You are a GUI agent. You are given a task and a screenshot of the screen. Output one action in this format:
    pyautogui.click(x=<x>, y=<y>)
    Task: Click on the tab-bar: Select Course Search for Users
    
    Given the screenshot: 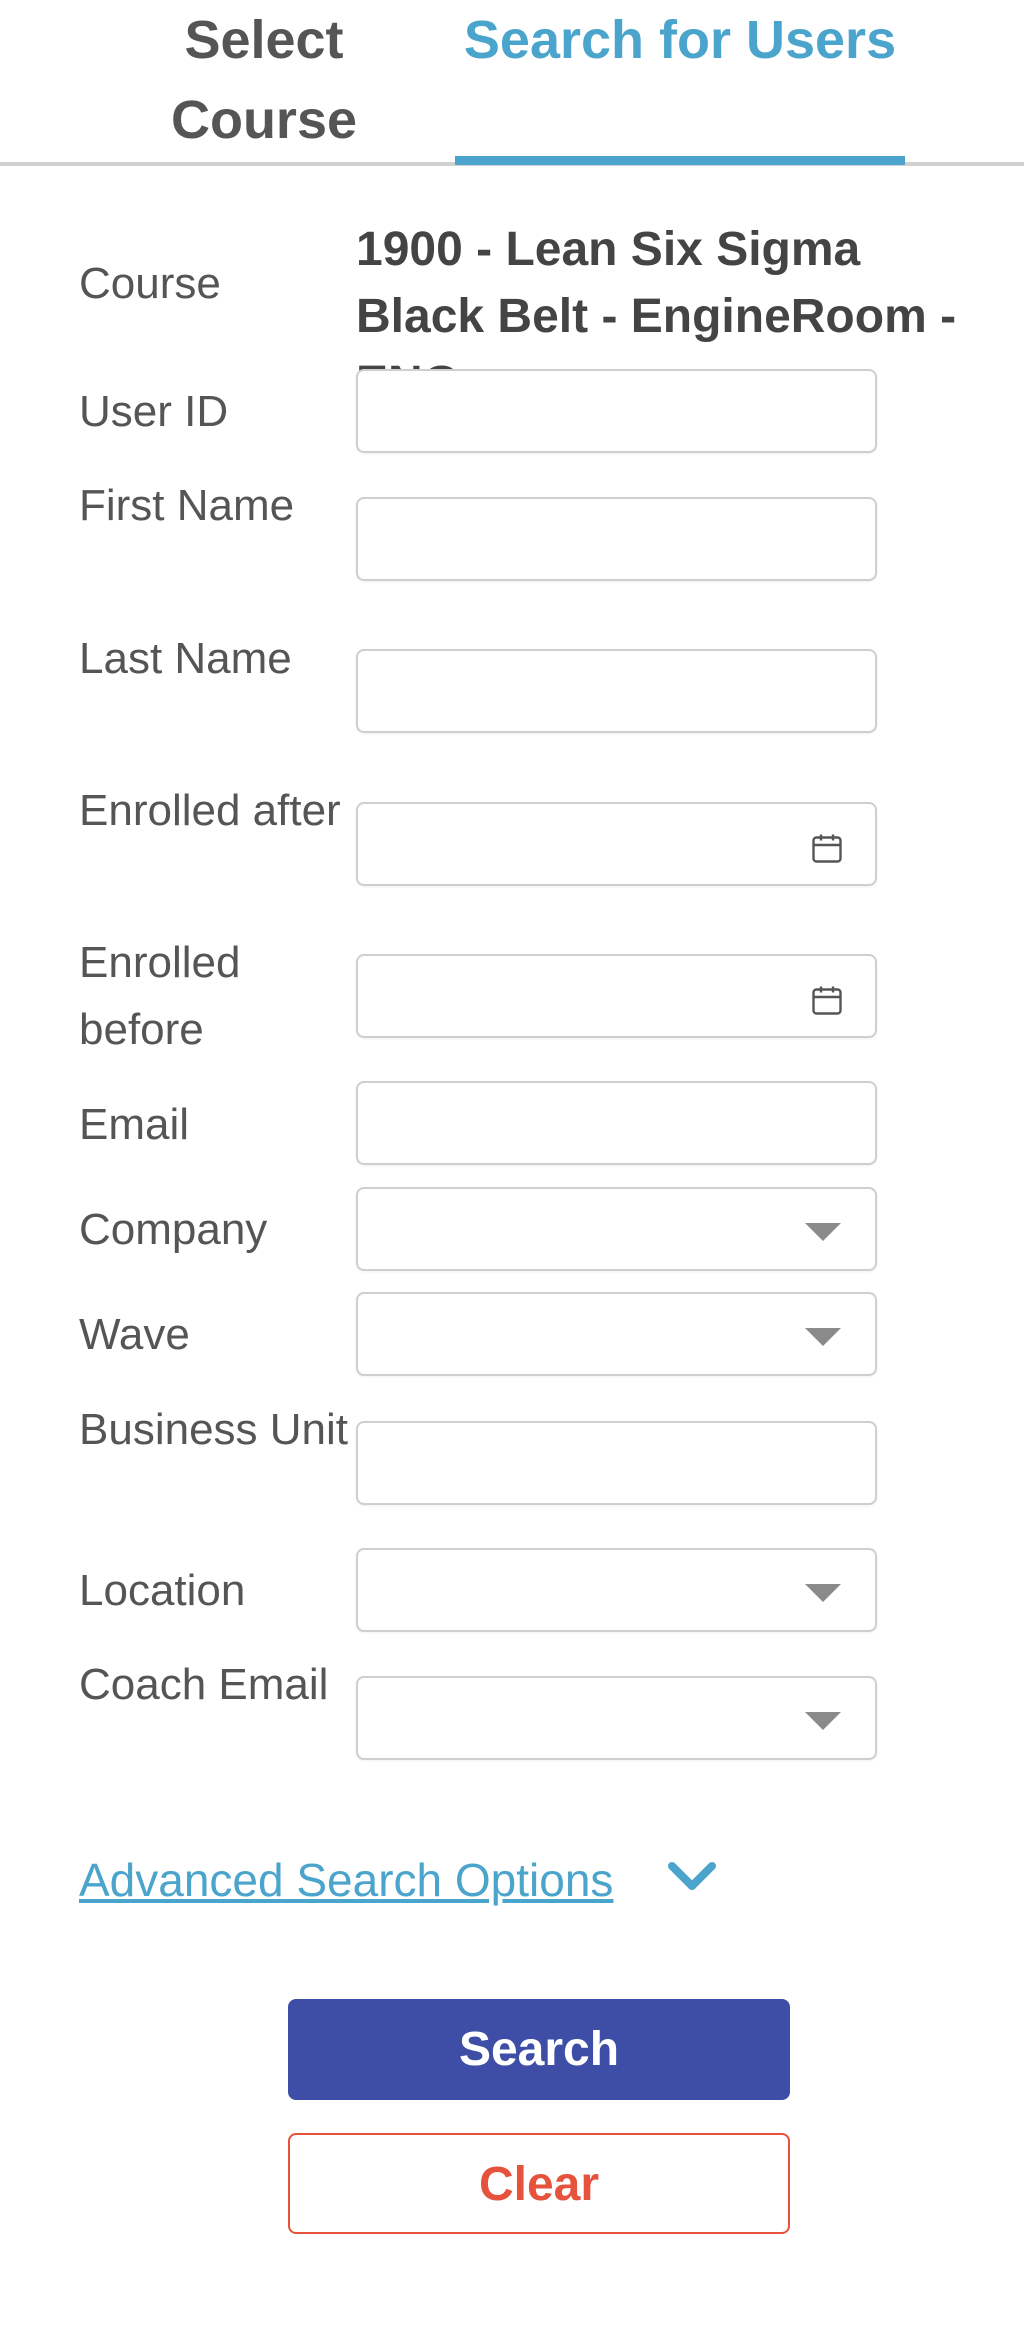 What is the action you would take?
    pyautogui.click(x=512, y=83)
    